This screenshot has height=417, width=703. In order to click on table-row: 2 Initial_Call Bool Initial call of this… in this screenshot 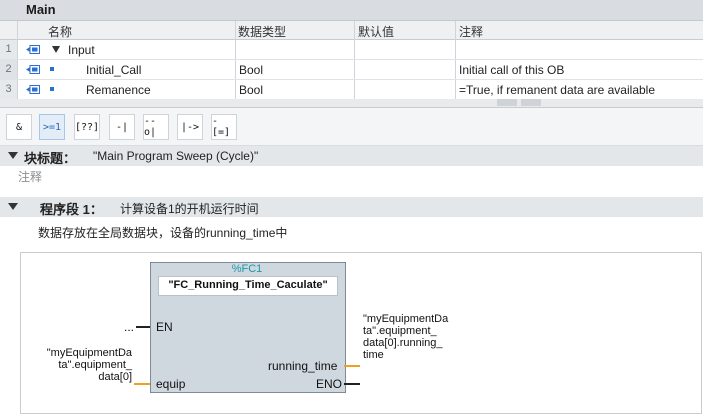, I will do `click(351, 70)`.